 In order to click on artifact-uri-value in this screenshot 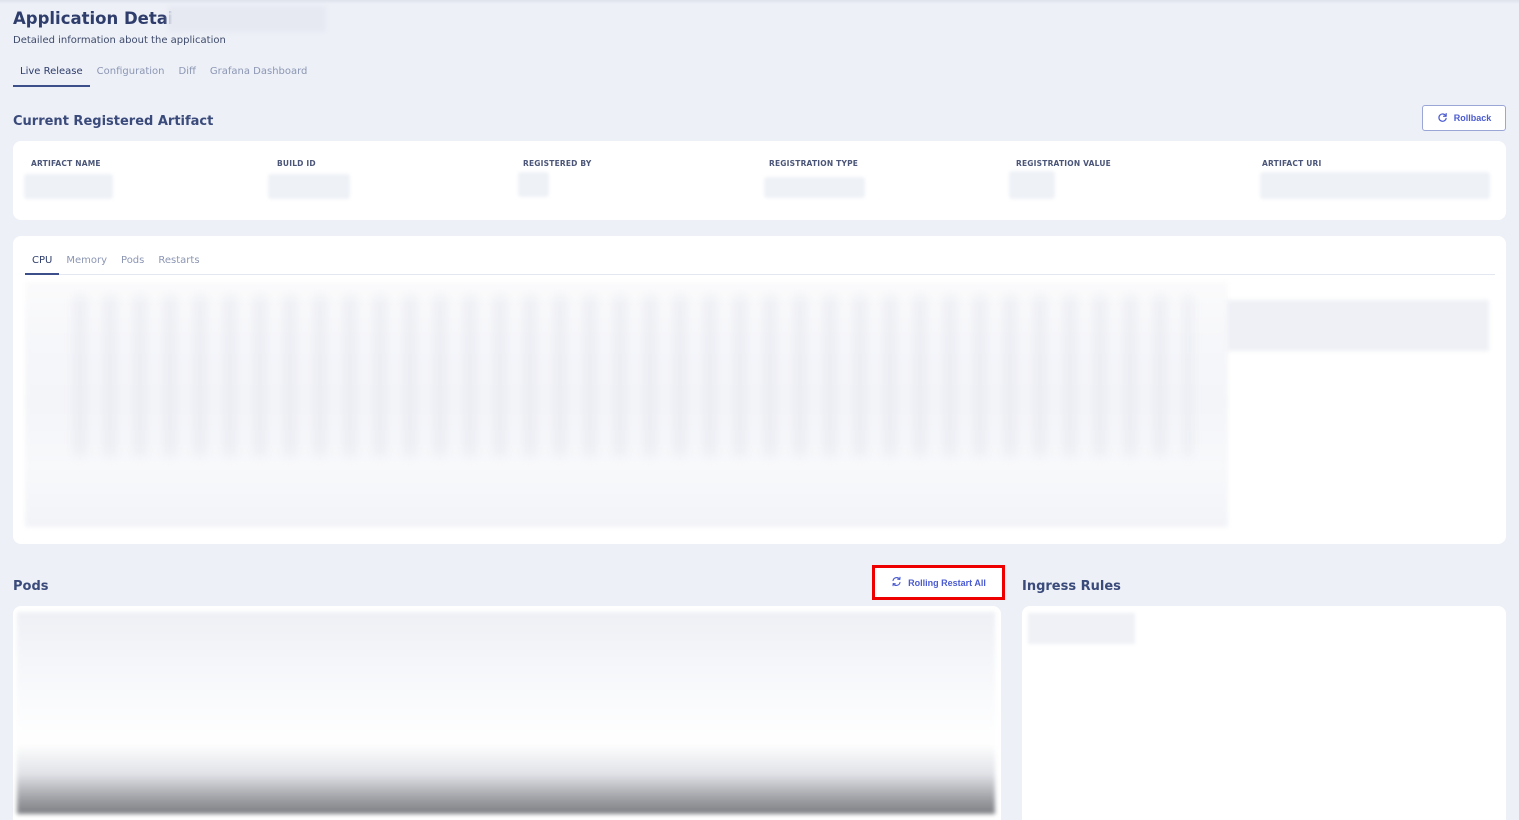, I will do `click(1375, 185)`.